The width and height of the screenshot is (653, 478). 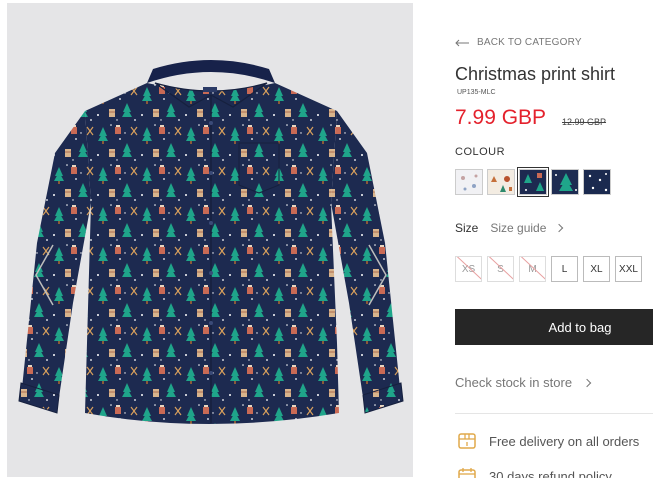 I want to click on calendar-icon, so click(x=467, y=473).